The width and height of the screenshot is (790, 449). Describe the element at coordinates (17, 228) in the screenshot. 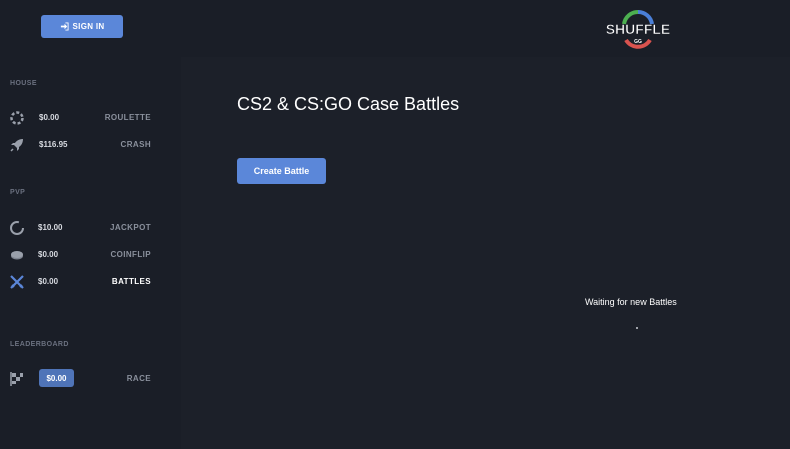

I see `jackpot-ring-icon` at that location.